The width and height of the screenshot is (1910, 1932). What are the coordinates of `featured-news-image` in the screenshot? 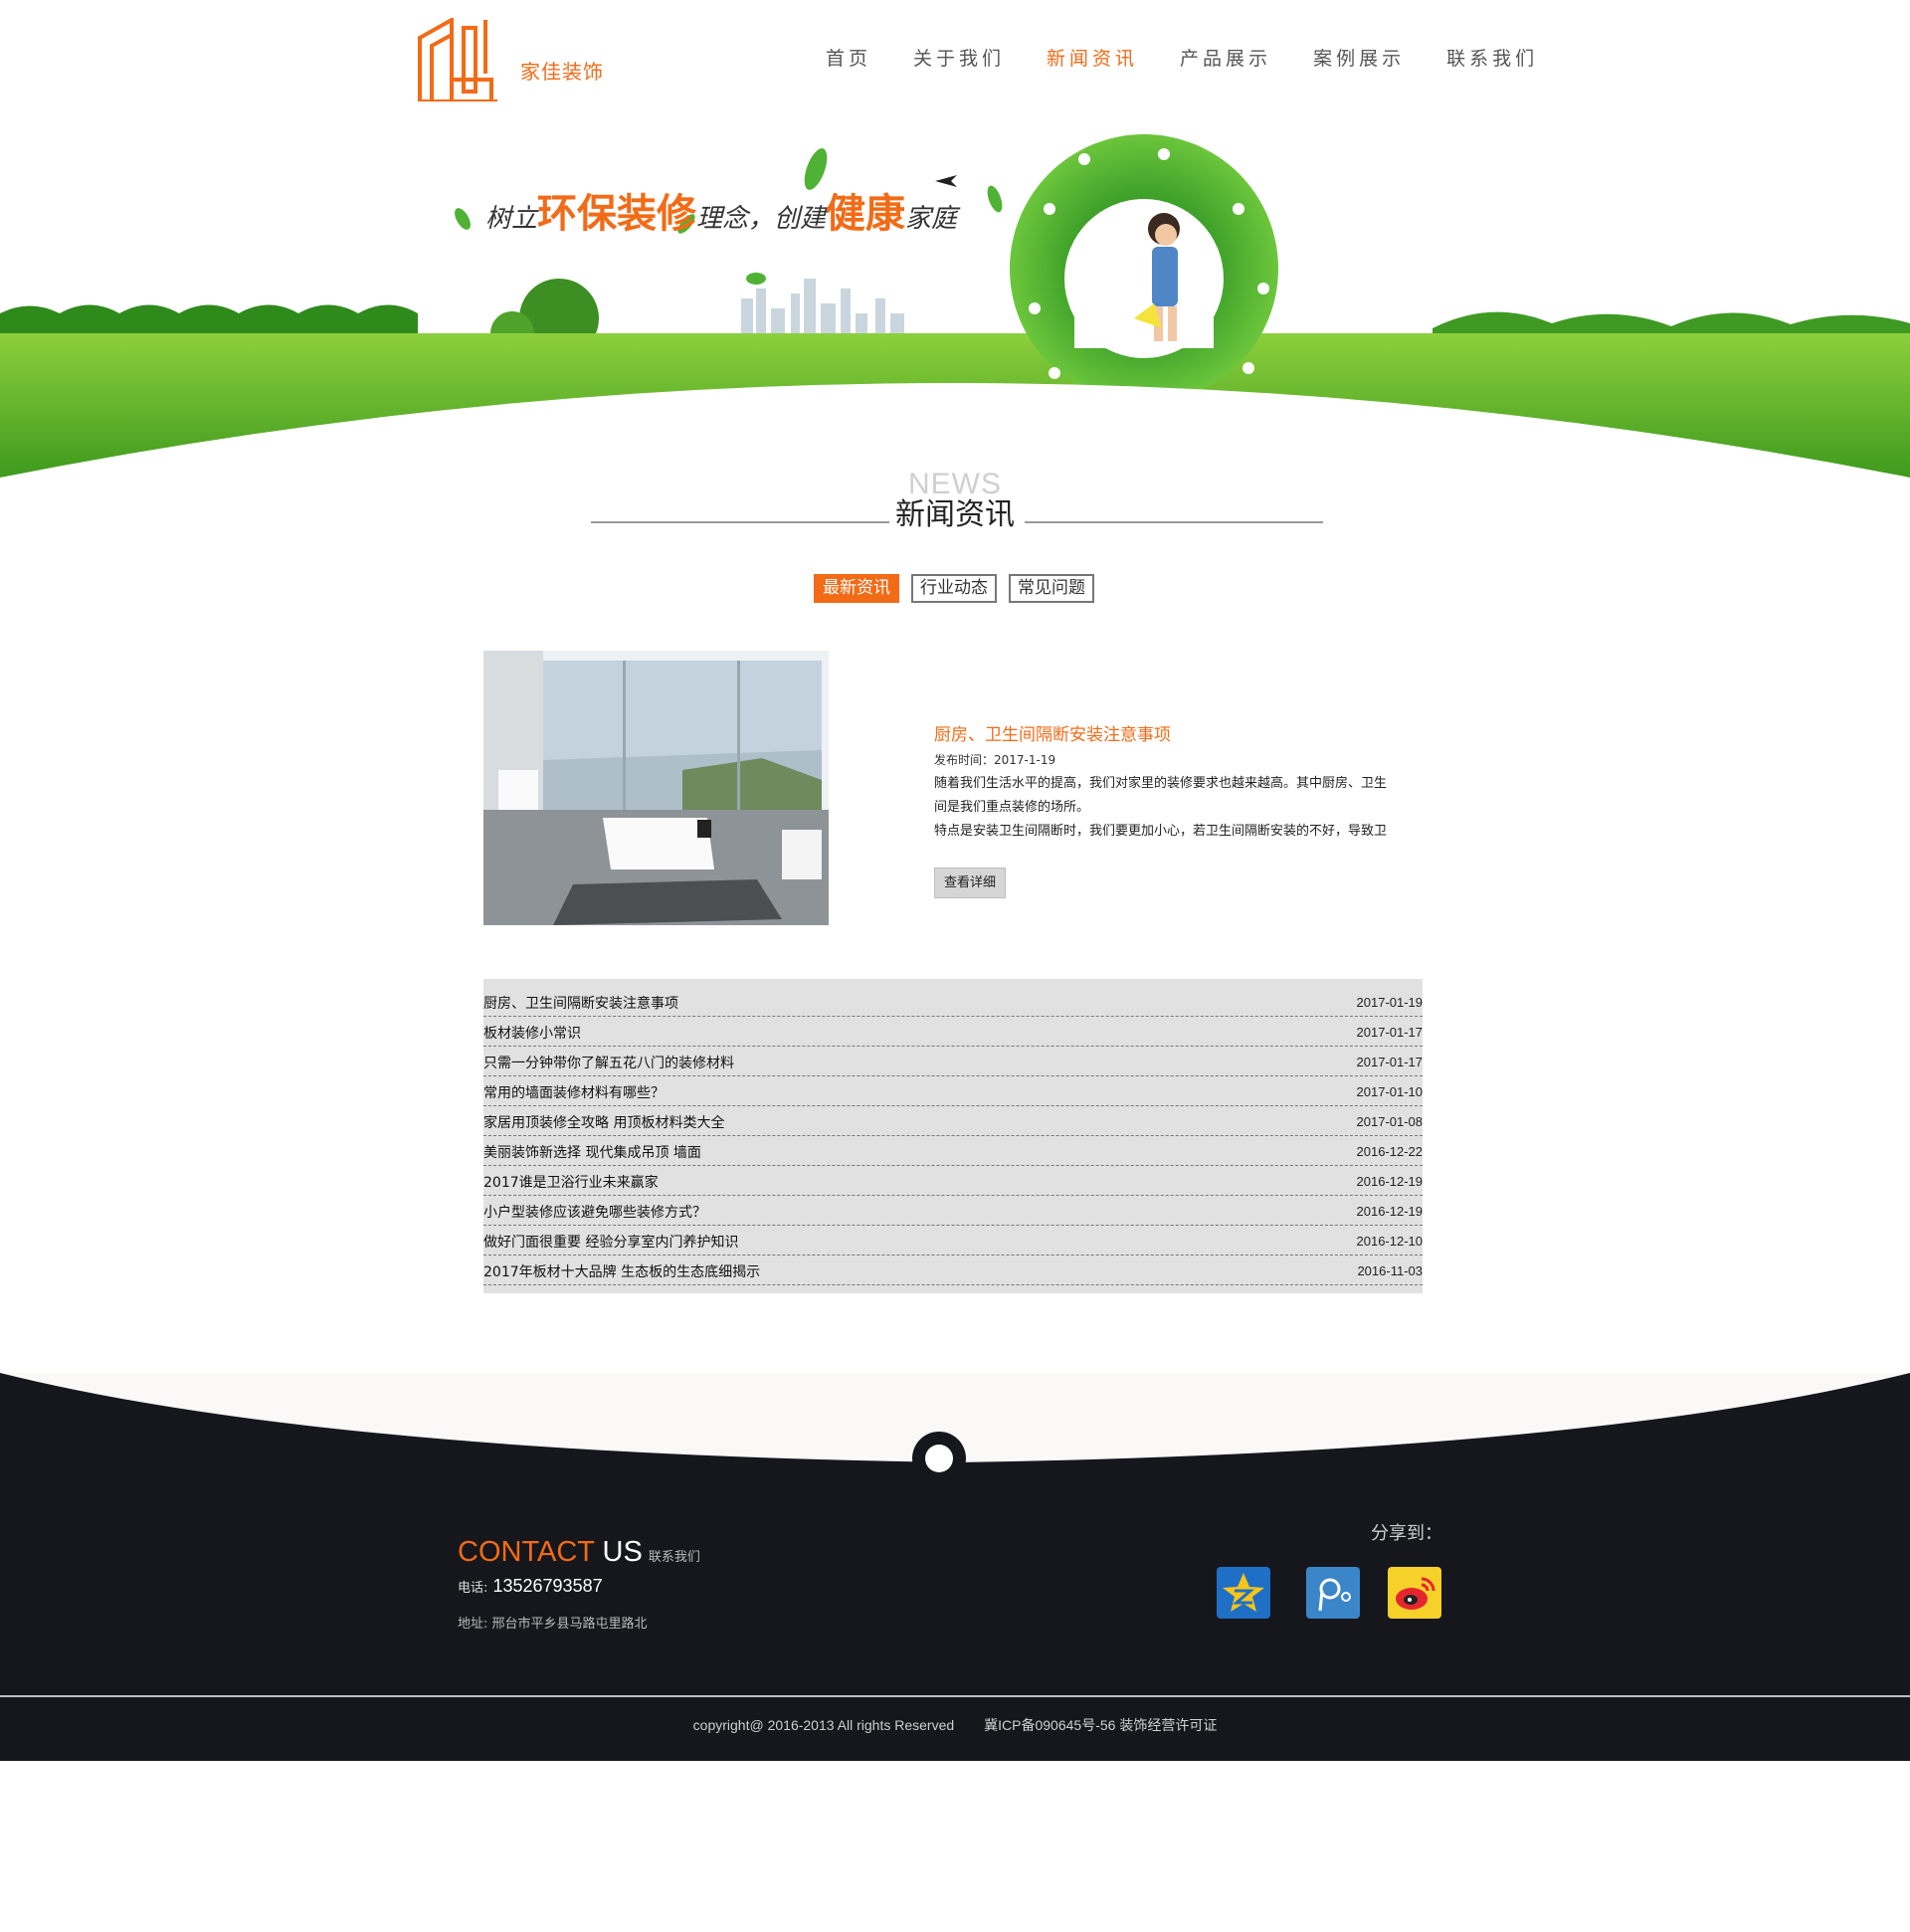 It's located at (656, 788).